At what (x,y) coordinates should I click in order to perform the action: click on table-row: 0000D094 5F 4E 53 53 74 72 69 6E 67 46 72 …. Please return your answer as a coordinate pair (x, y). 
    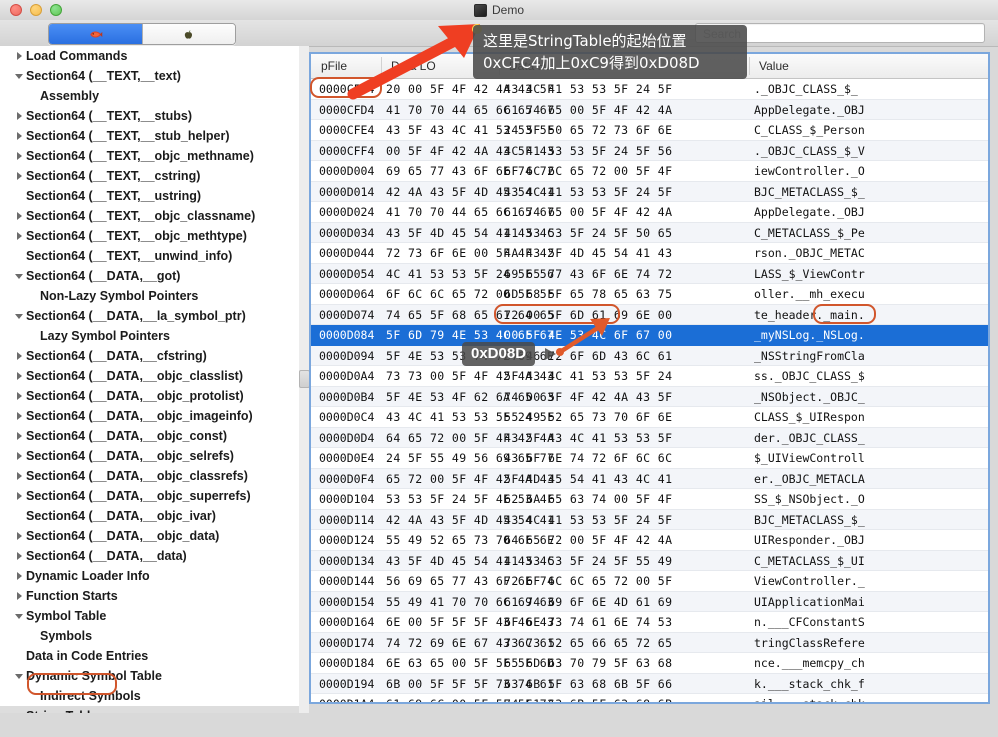
    Looking at the image, I should click on (649, 355).